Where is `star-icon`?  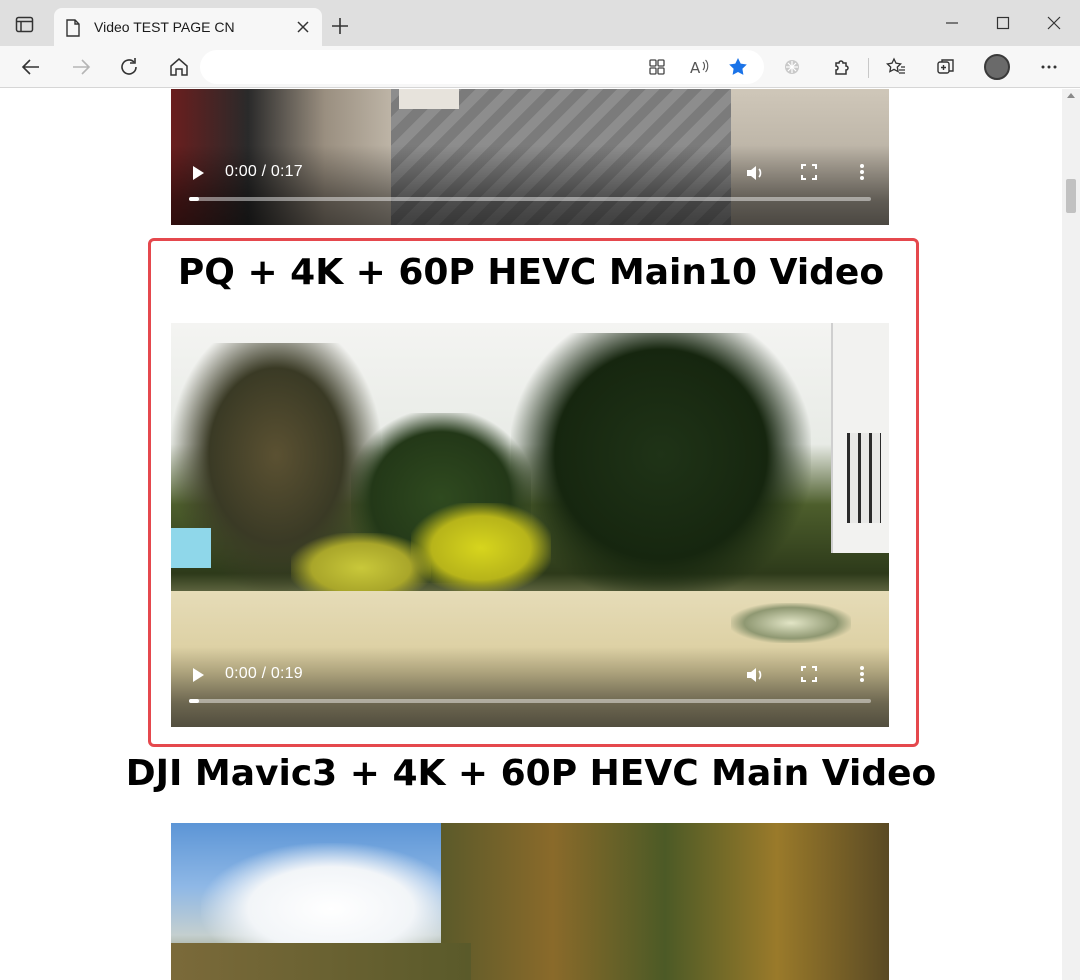 star-icon is located at coordinates (738, 67).